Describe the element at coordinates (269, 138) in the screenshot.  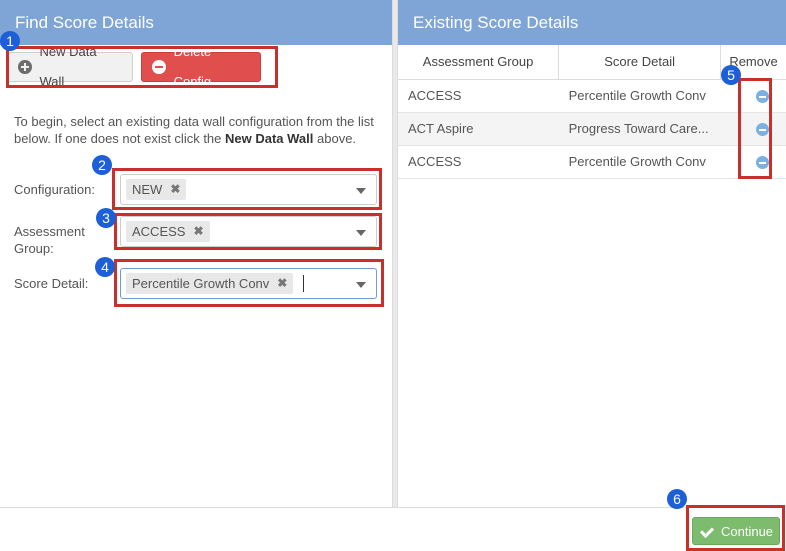
I see `intro-bold-text: New Data Wall` at that location.